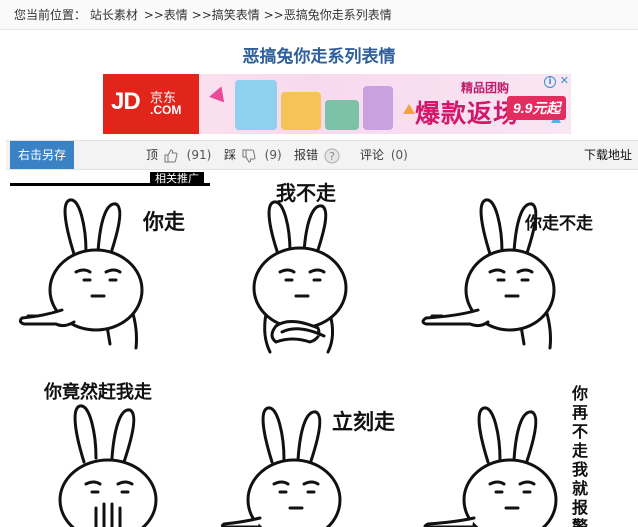  I want to click on breadcrumb-link-current: >>恶搞兔你走系列表情, so click(328, 15).